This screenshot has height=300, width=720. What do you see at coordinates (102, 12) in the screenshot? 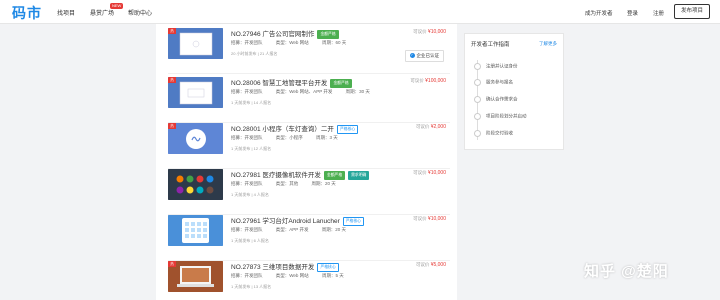
I see `nav-bounty-square: 悬赏广场` at bounding box center [102, 12].